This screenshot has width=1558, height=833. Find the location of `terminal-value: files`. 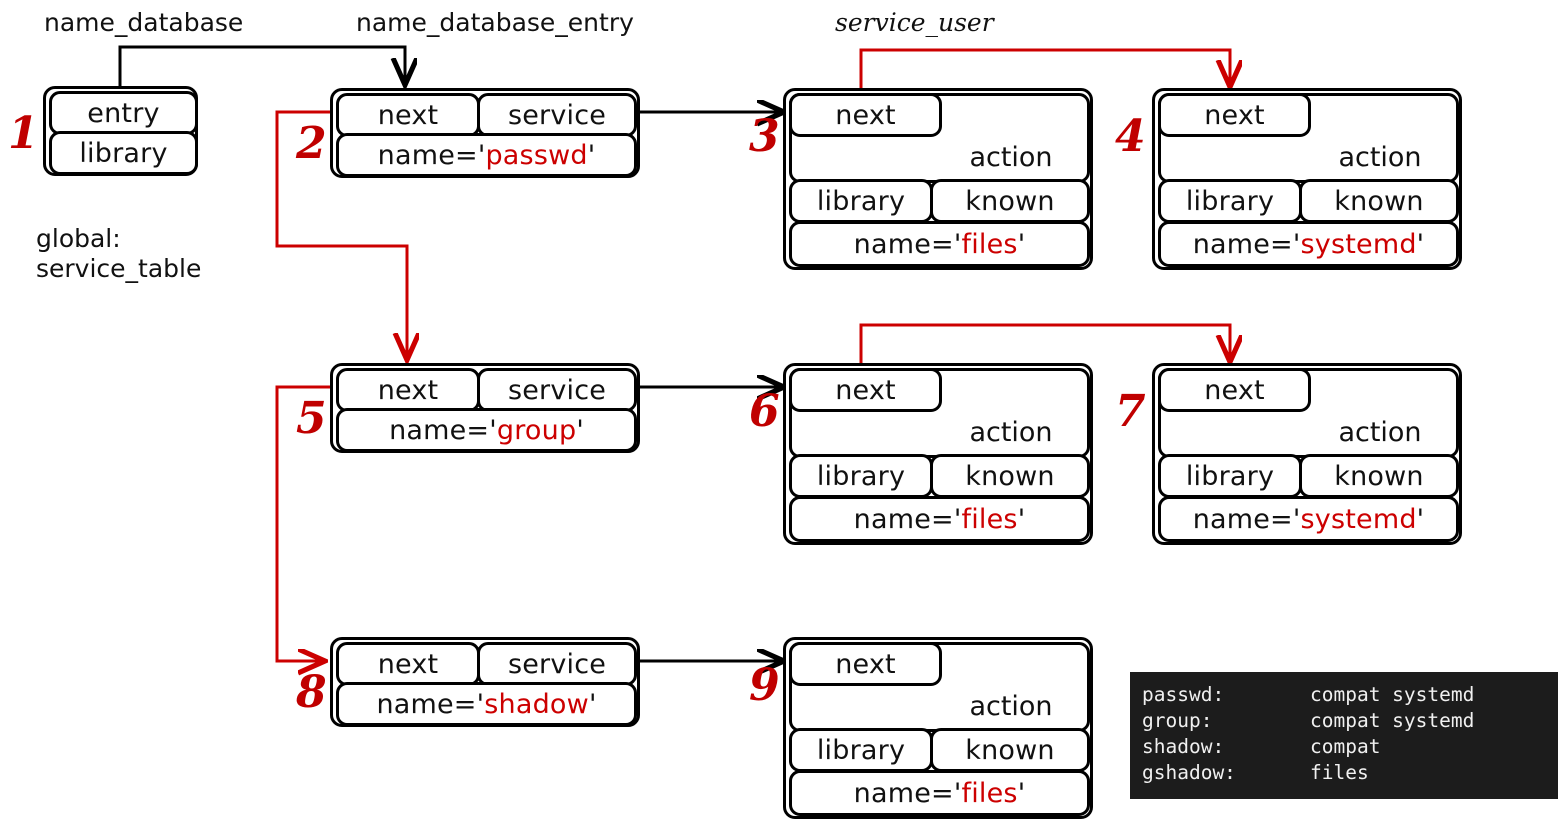

terminal-value: files is located at coordinates (1339, 772).